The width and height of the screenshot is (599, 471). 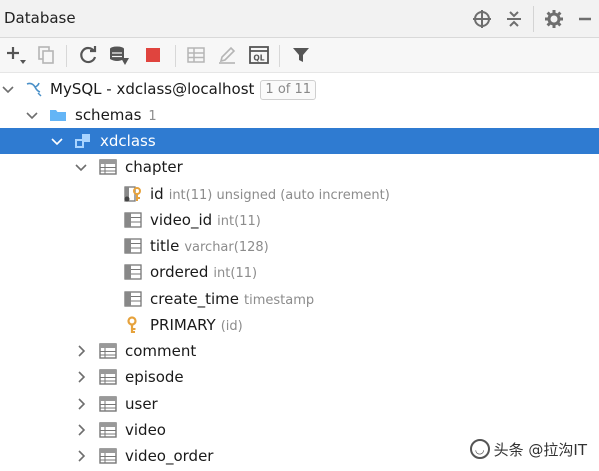 What do you see at coordinates (46, 55) in the screenshot?
I see `duplicate-icon` at bounding box center [46, 55].